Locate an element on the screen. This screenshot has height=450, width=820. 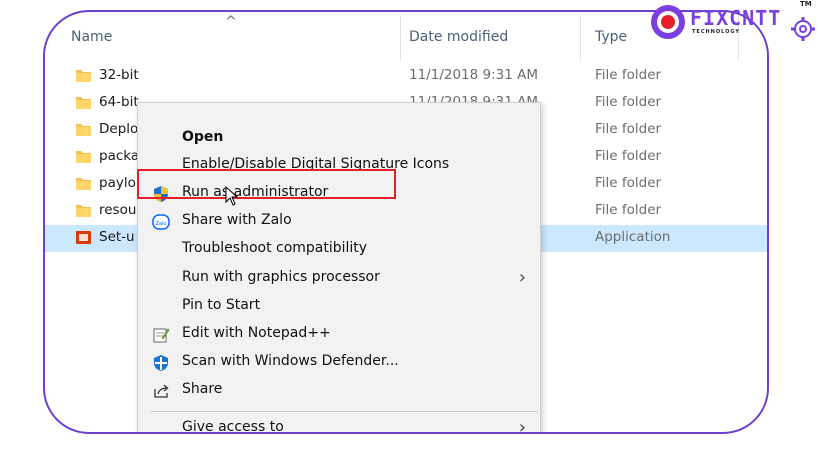
menu-item-share-with-zalo: Zalo Share with Zalo is located at coordinates (339, 221).